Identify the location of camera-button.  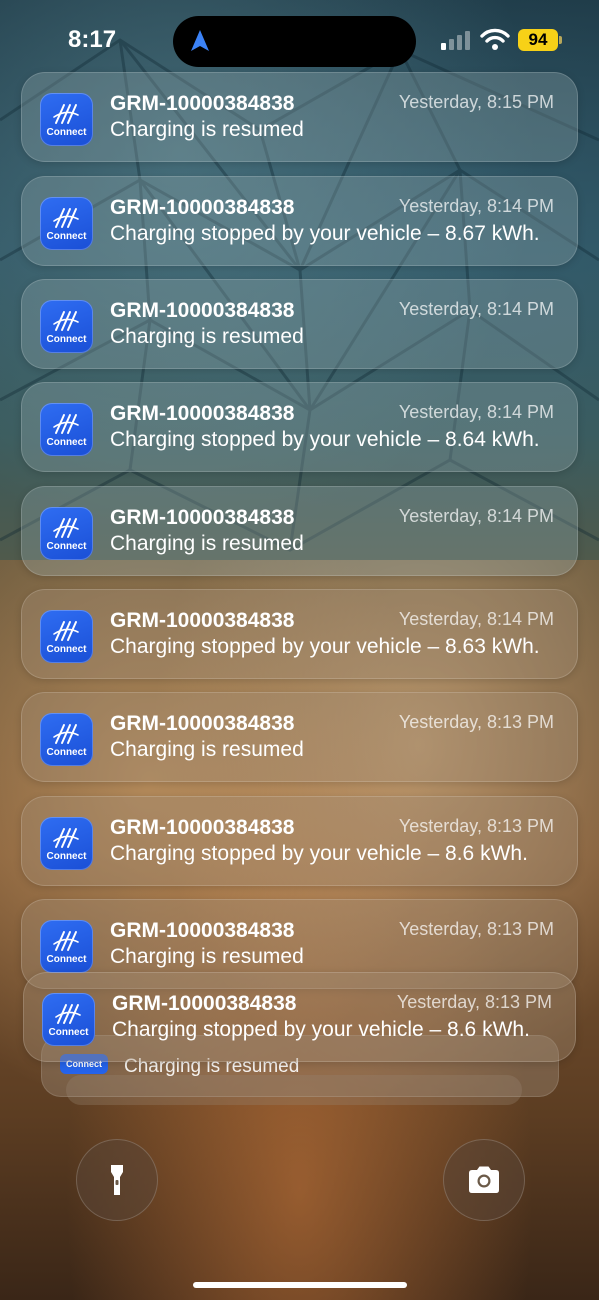
(484, 1180).